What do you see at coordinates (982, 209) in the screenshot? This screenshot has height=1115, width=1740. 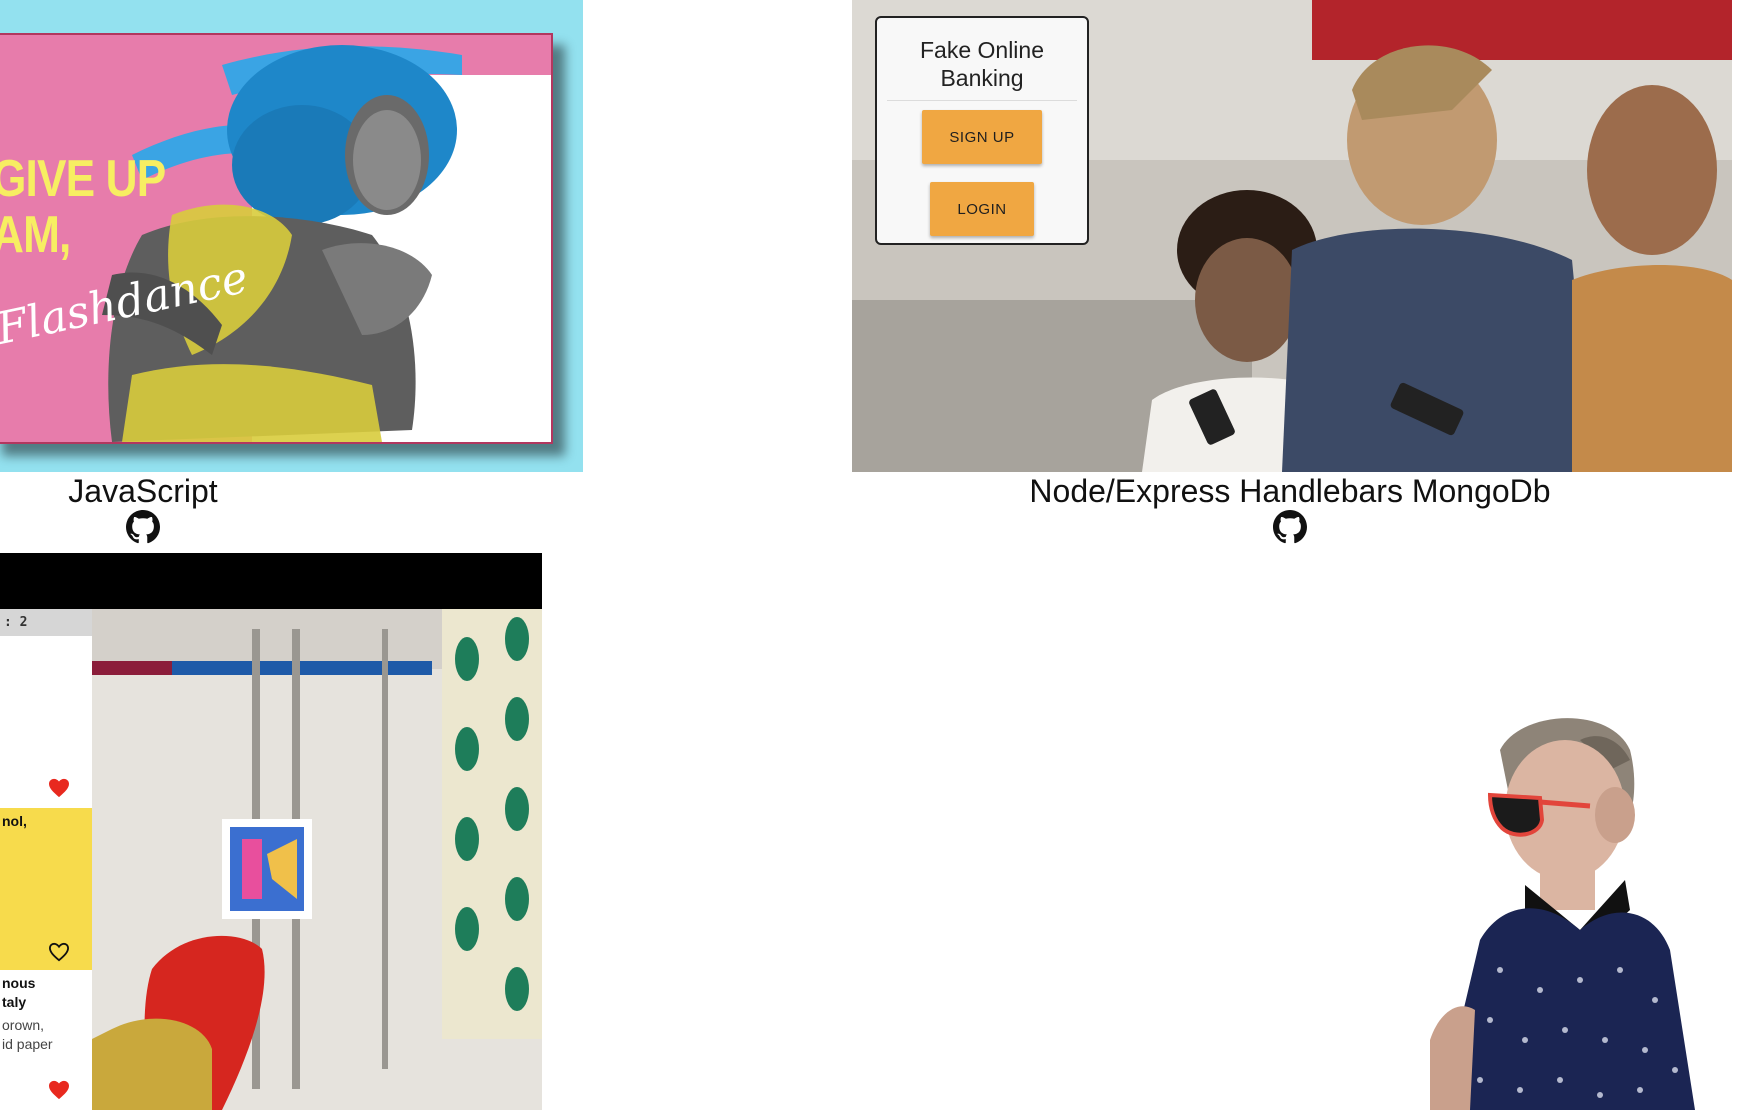 I see `login-button: LOGIN` at bounding box center [982, 209].